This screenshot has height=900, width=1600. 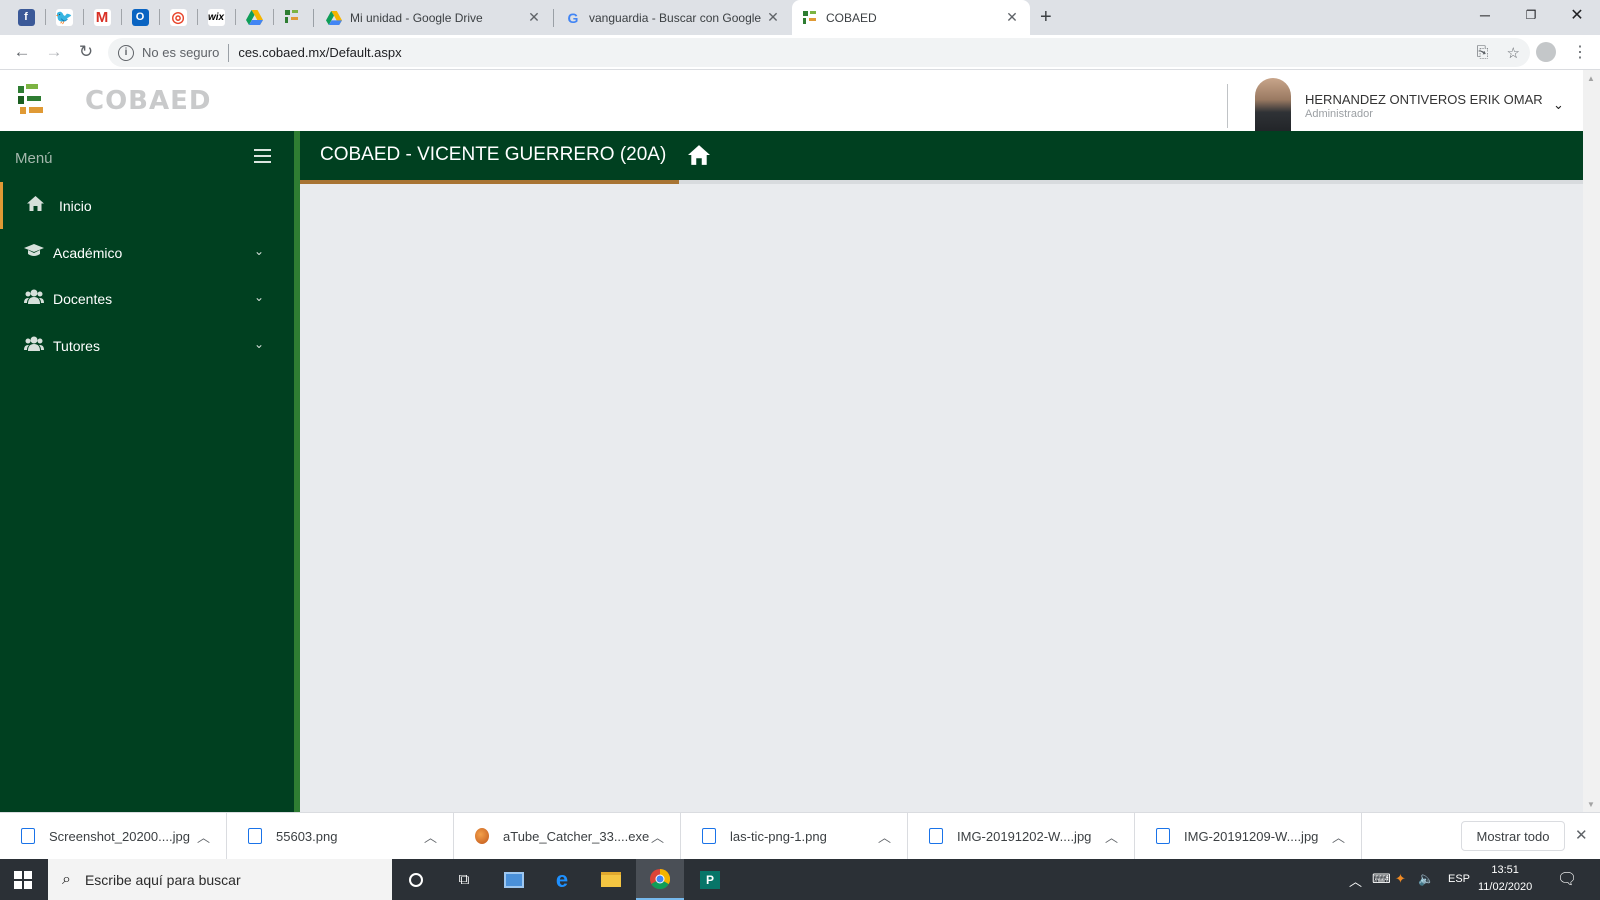 I want to click on reload-icon: ↻, so click(x=86, y=52).